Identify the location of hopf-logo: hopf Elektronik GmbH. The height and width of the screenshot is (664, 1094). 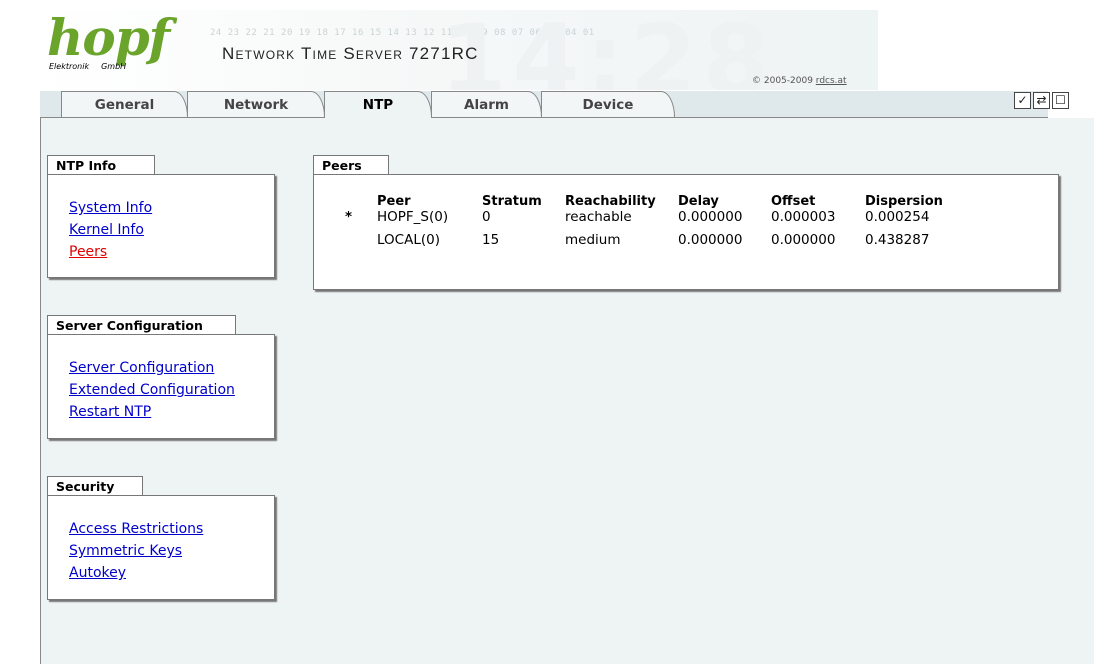
(112, 42).